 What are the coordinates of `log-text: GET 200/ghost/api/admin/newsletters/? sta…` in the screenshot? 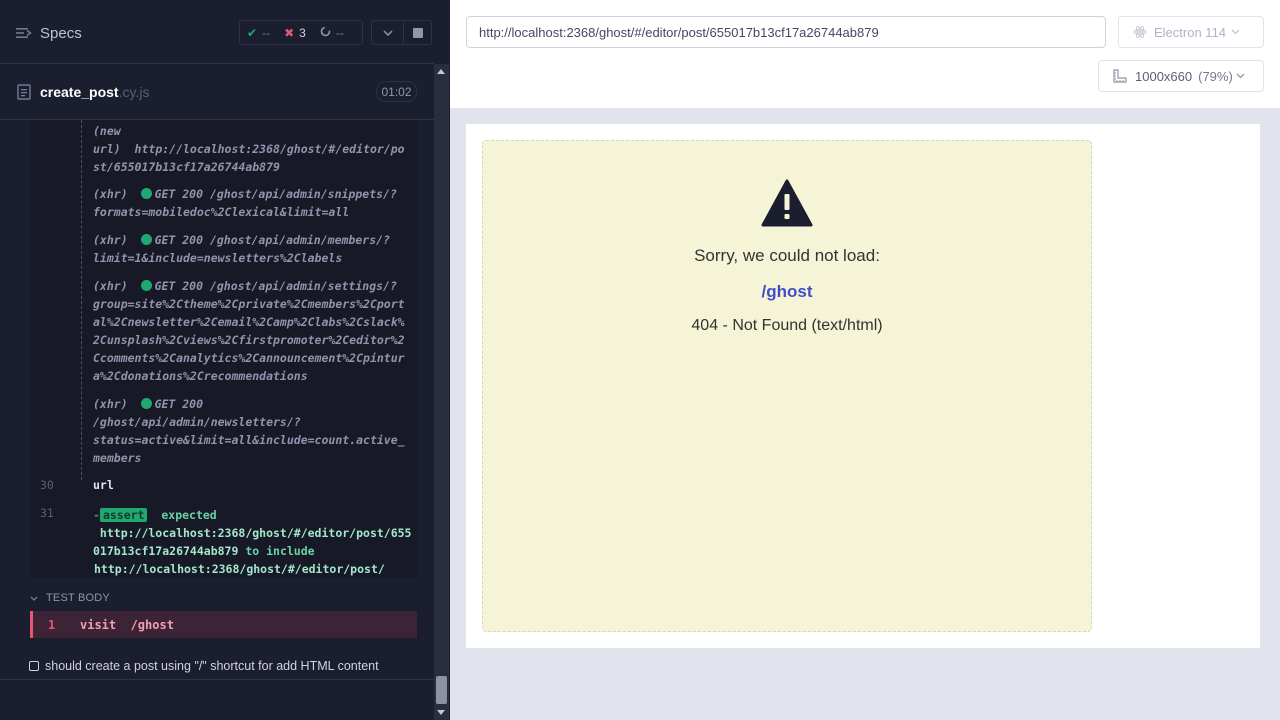 It's located at (249, 431).